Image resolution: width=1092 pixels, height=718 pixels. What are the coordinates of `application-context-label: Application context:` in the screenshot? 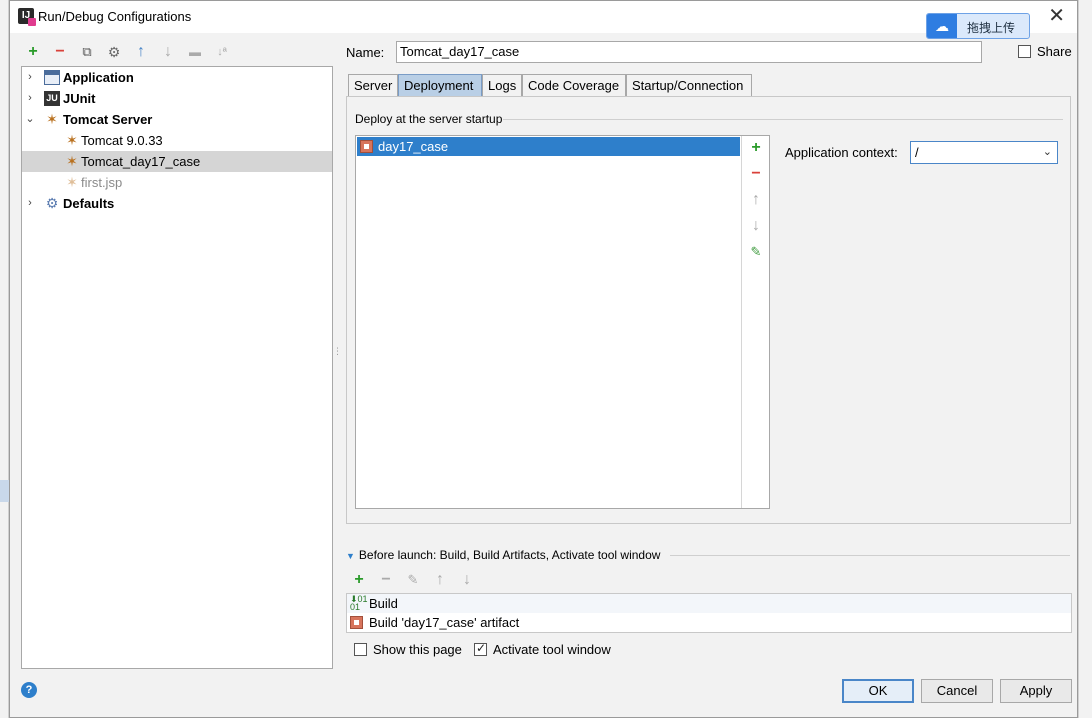 It's located at (841, 152).